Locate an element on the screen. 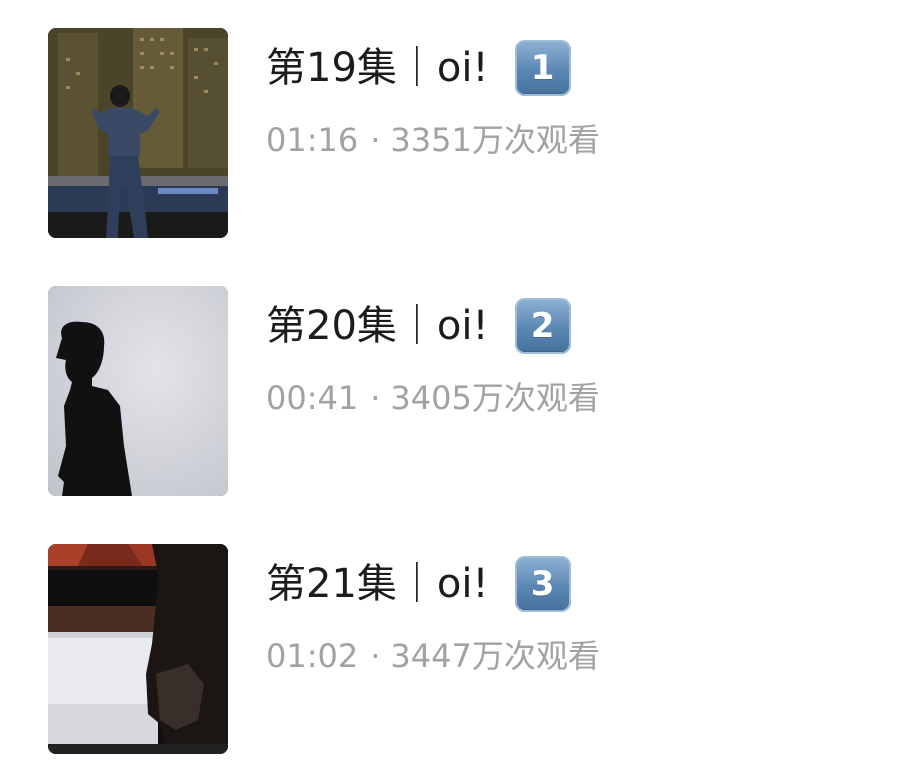  episode-meta: 01:16 · 3351万次观看 is located at coordinates (433, 140).